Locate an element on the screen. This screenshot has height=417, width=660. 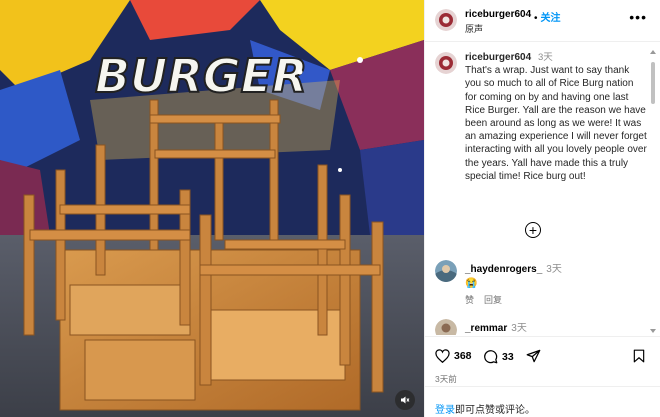
scroll-up-arrow-icon is located at coordinates (653, 52).